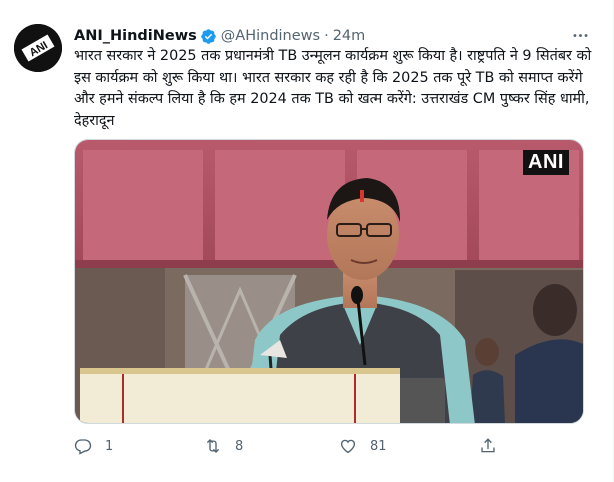  I want to click on reply-icon, so click(83, 446).